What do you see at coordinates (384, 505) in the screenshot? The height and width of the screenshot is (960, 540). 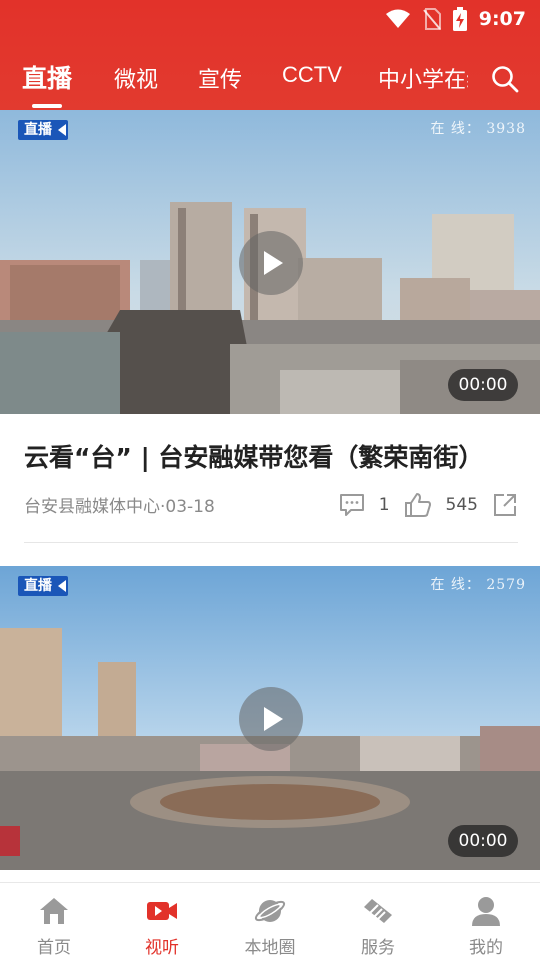 I see `comment-count: 1` at bounding box center [384, 505].